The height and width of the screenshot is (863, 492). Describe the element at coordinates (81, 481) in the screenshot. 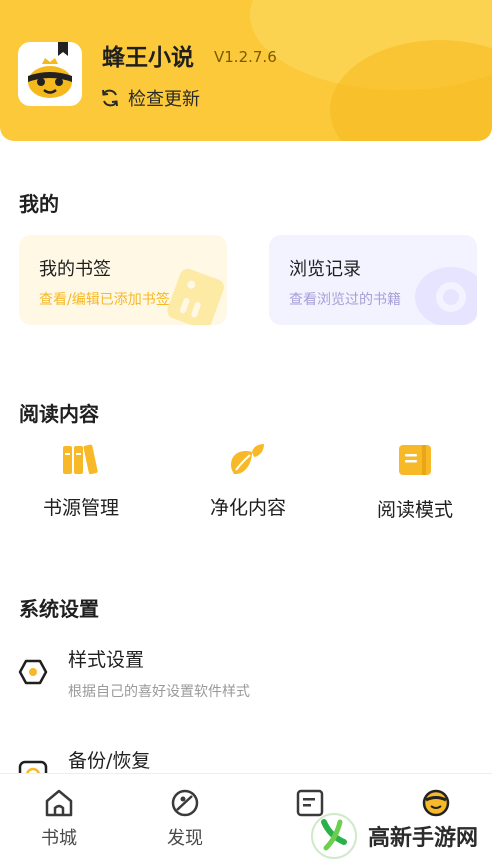

I see `source-manage-button: 书源管理` at that location.